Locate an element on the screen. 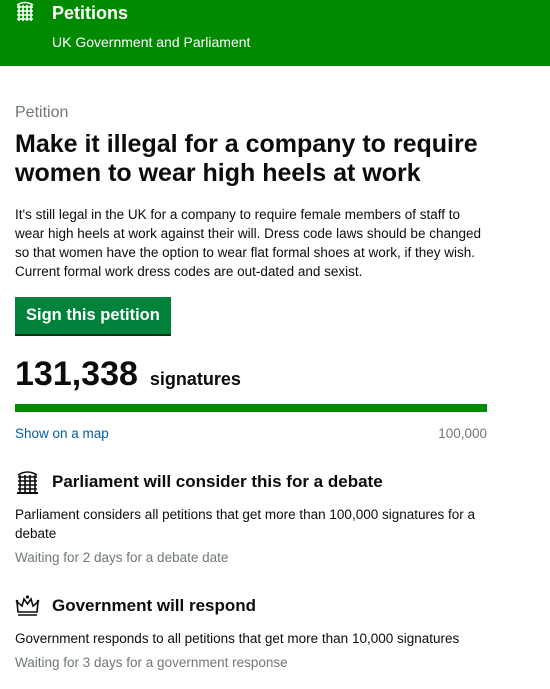  government-heading-row: Government will respond is located at coordinates (252, 605).